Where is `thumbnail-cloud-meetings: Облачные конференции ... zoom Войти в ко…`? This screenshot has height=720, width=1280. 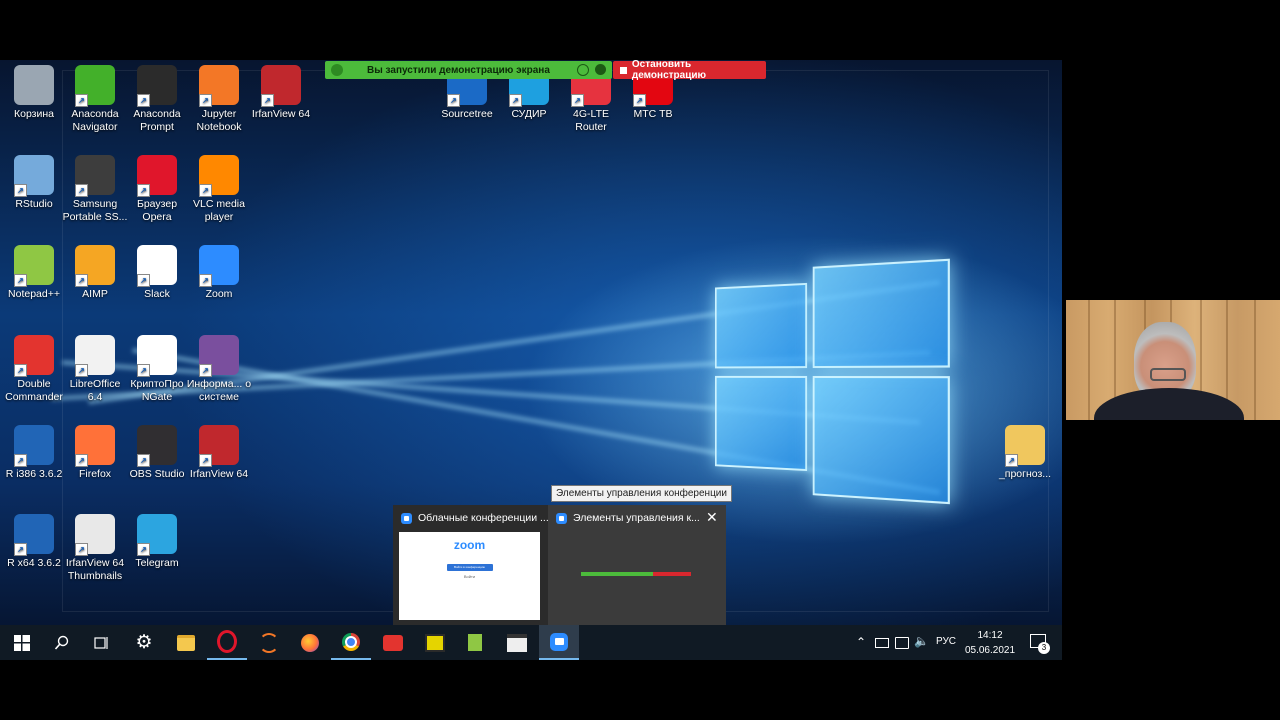
thumbnail-cloud-meetings: Облачные конференции ... zoom Войти в ко… is located at coordinates (471, 565).